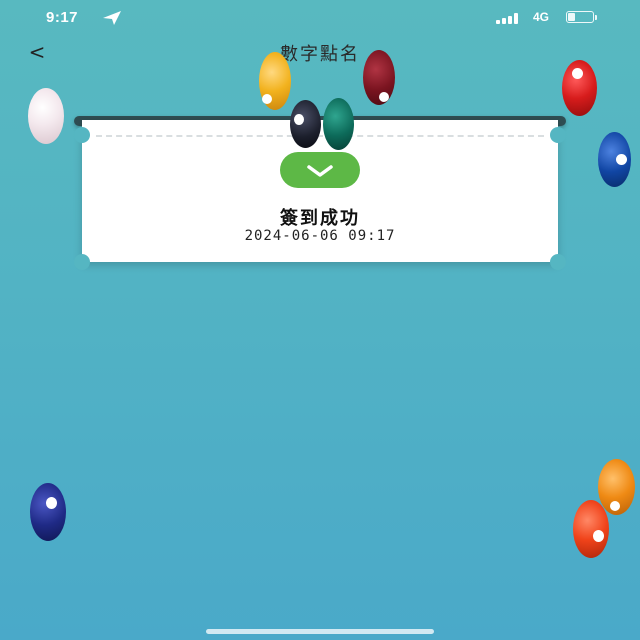  Describe the element at coordinates (338, 124) in the screenshot. I see `ball-green` at that location.